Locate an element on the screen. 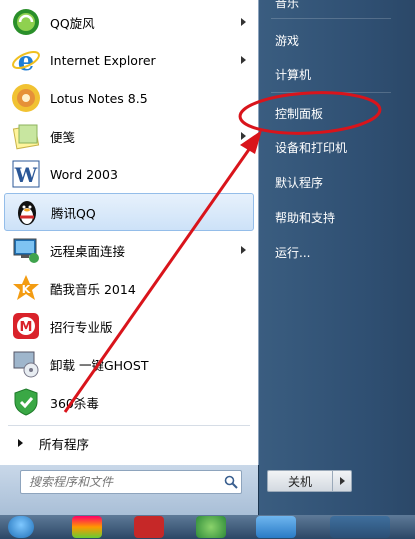 This screenshot has width=415, height=539. expand-arrow-icon is located at coordinates (20, 443).